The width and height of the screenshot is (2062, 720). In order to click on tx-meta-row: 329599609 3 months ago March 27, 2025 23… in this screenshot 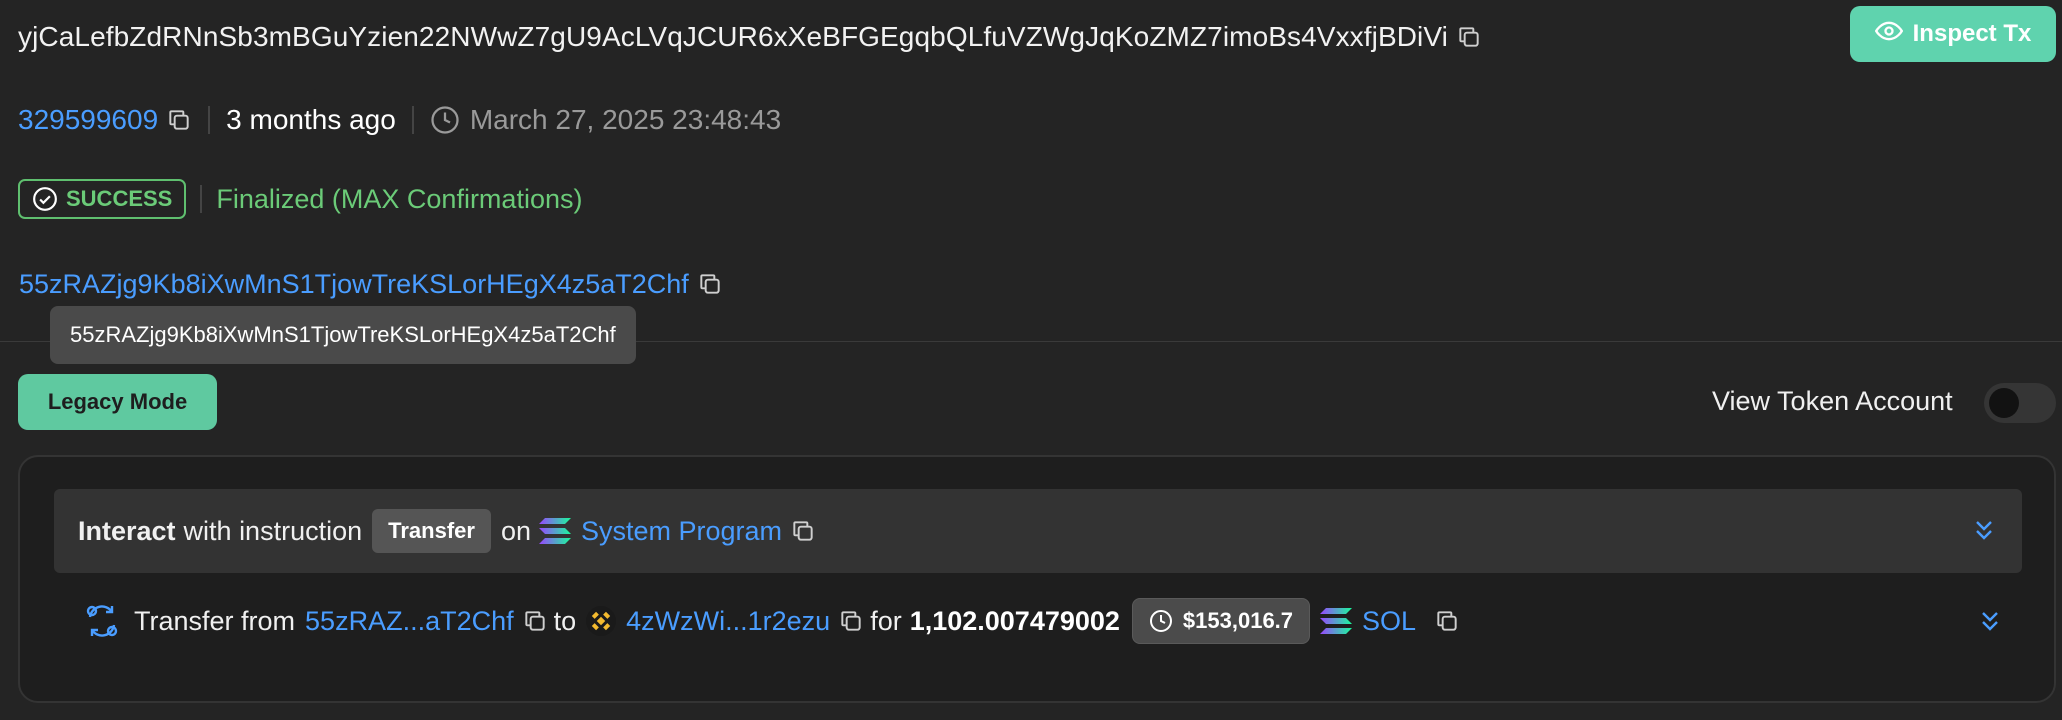, I will do `click(399, 120)`.